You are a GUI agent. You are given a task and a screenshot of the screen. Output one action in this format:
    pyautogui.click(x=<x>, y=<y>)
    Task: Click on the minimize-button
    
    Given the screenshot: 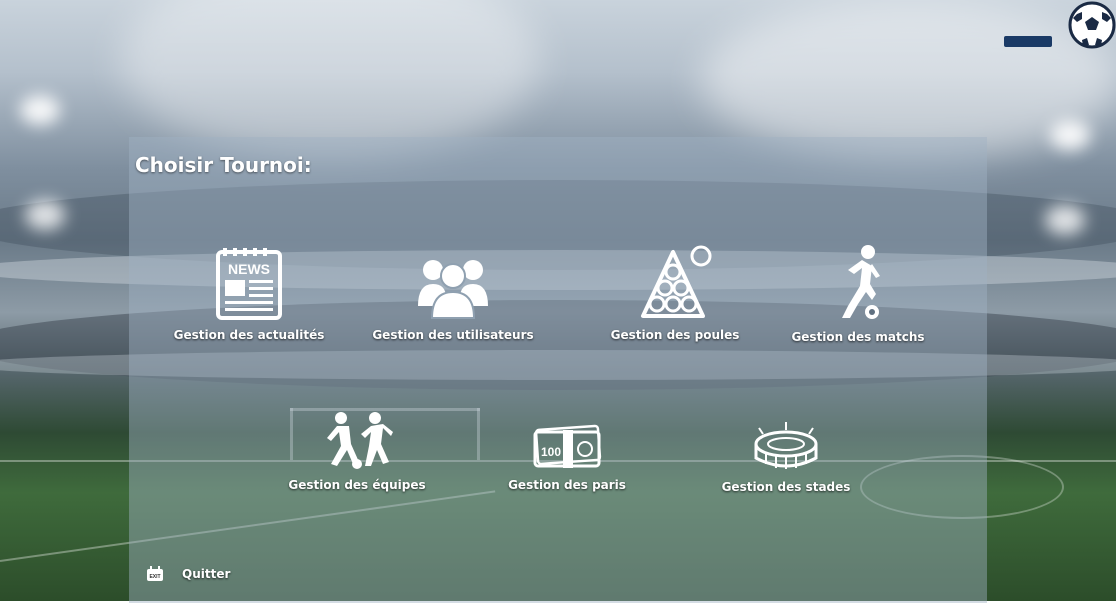 What is the action you would take?
    pyautogui.click(x=1028, y=41)
    